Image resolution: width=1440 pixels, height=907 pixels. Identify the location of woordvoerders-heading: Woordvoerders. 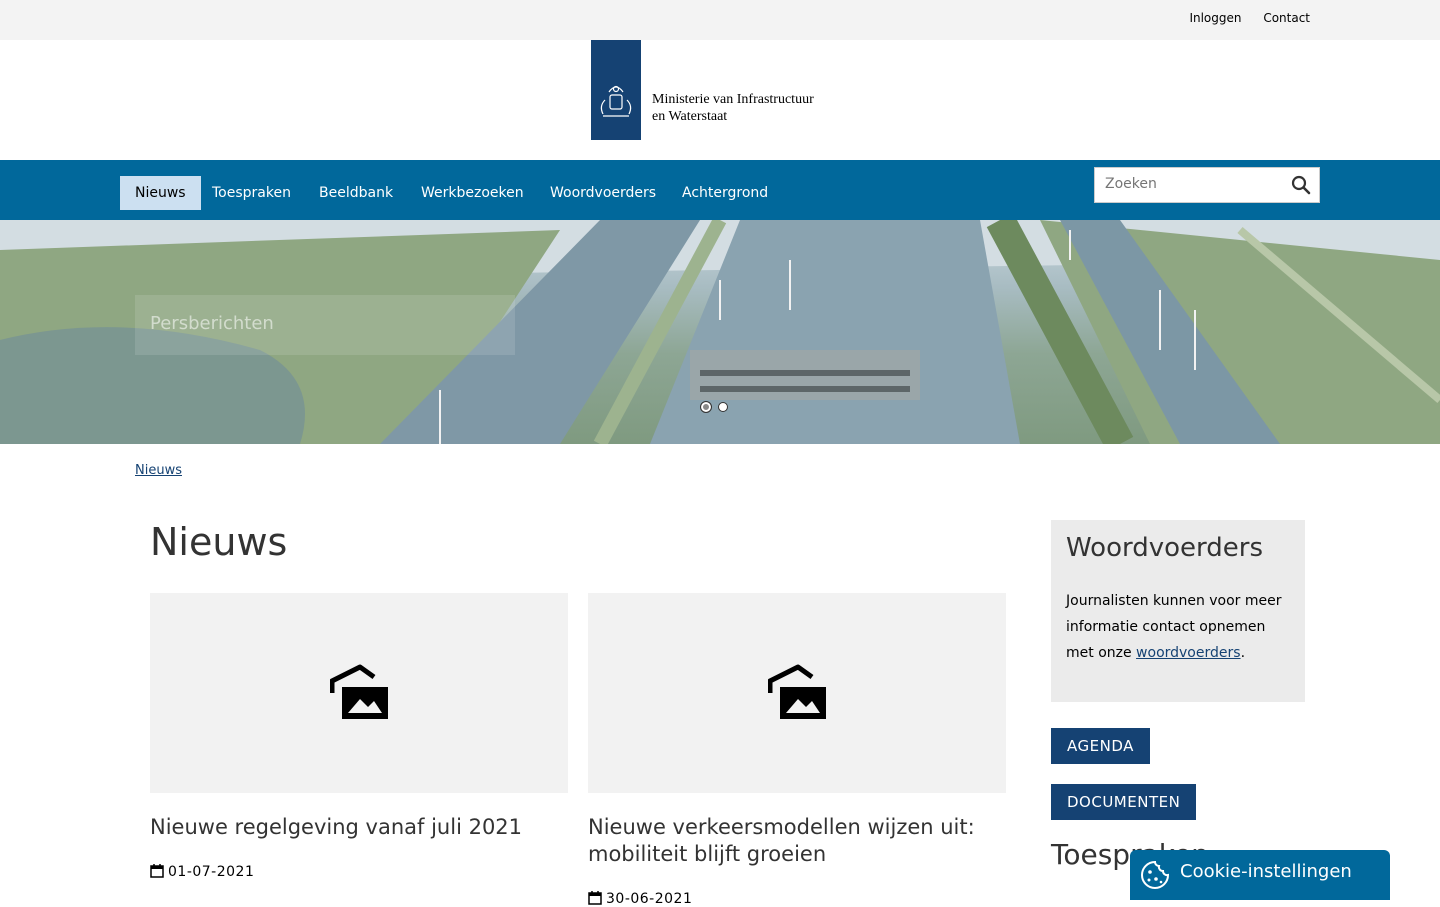
(1164, 548).